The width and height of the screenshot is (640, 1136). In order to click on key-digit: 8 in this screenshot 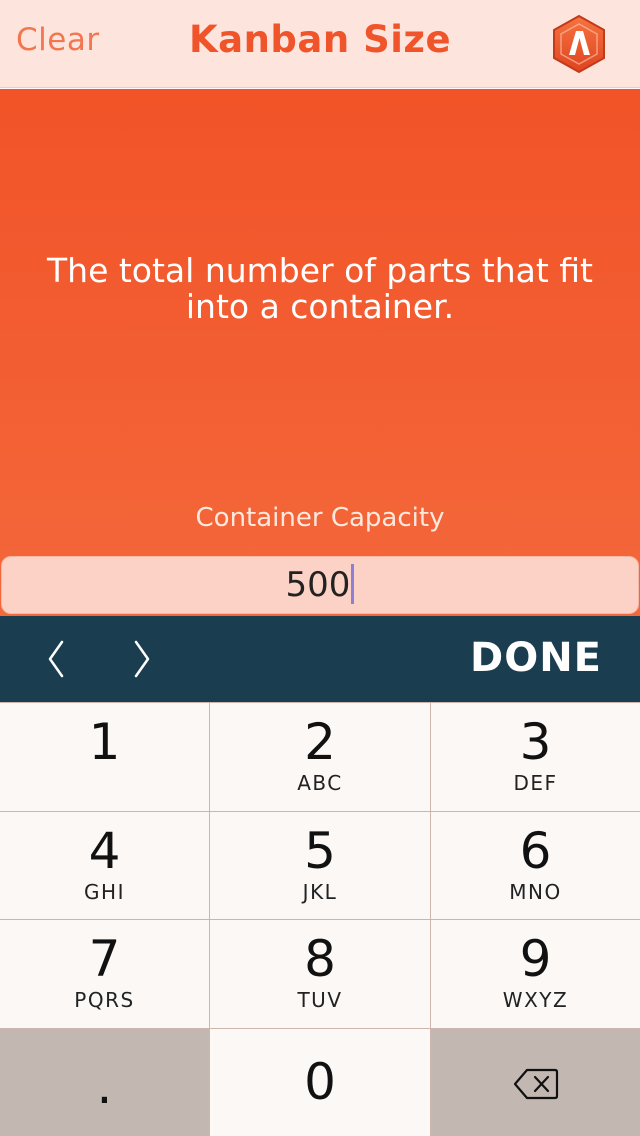, I will do `click(320, 959)`.